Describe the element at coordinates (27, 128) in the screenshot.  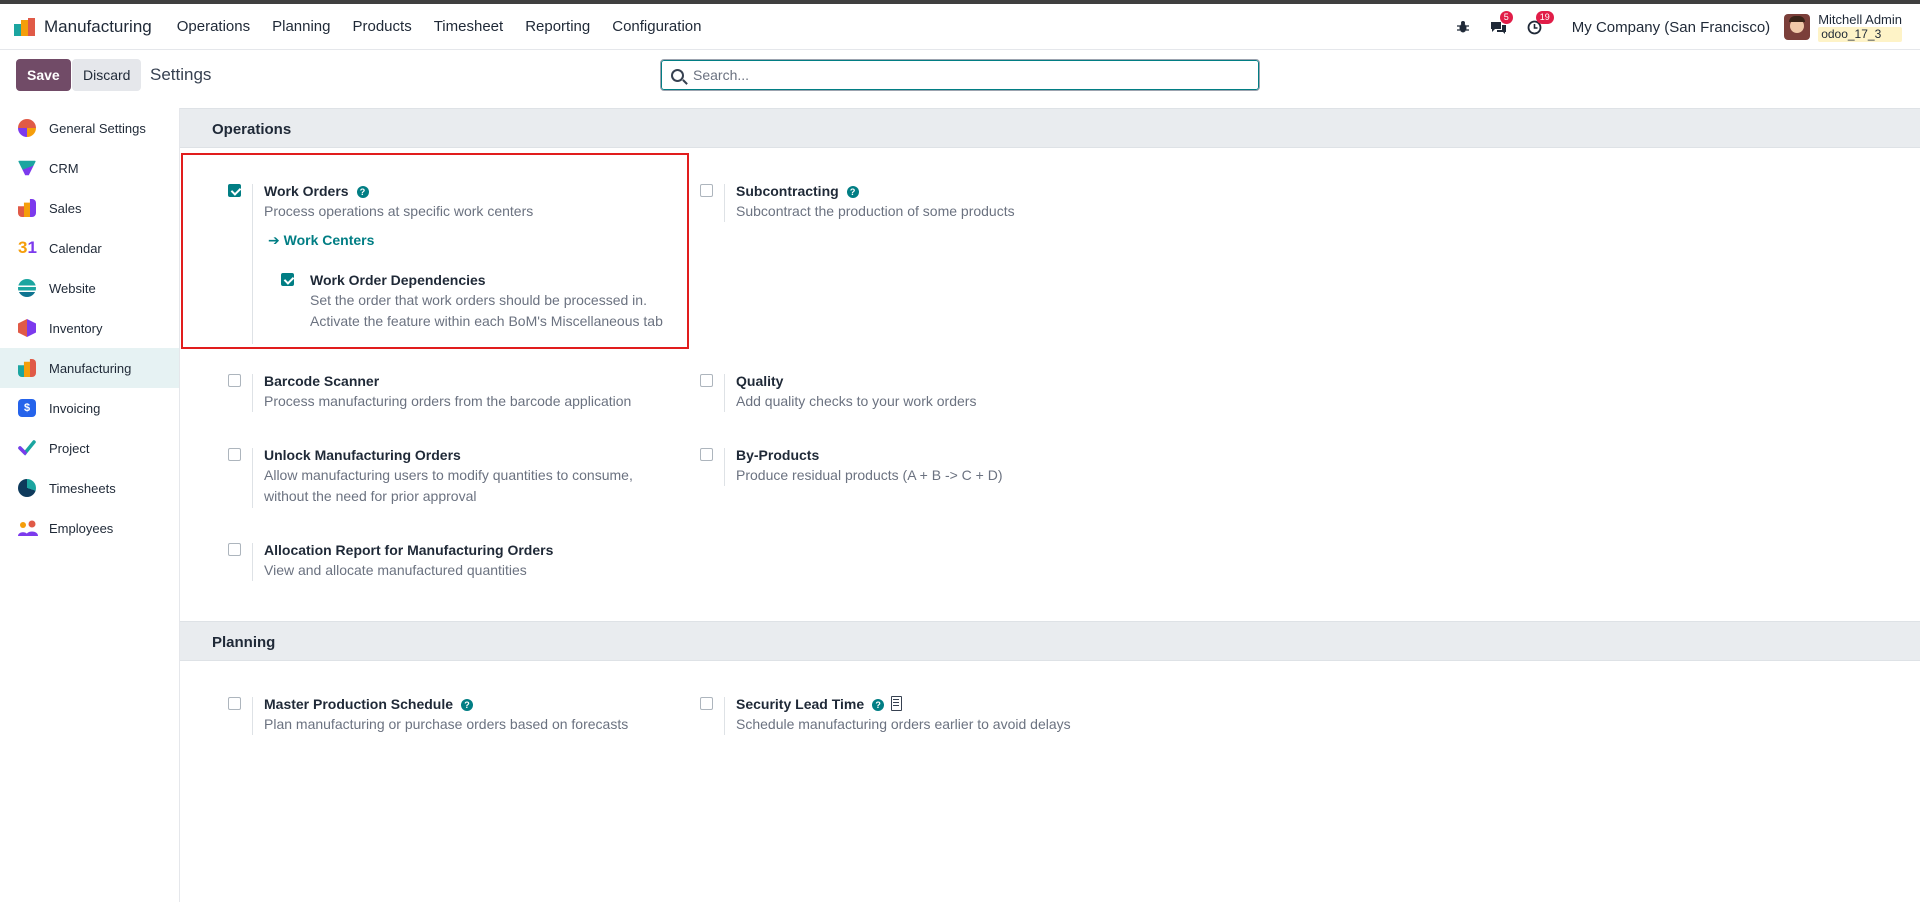
I see `general-settings-icon` at that location.